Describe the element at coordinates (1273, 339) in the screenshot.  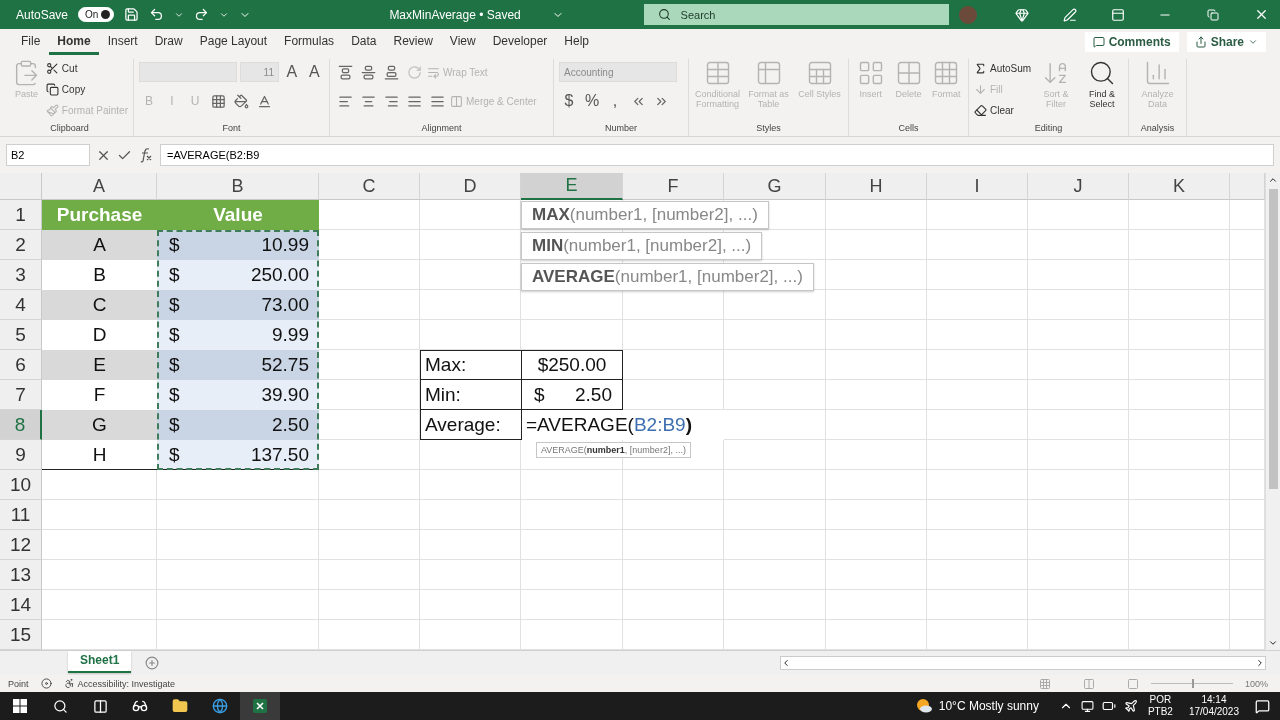
I see `scroll-thumb` at that location.